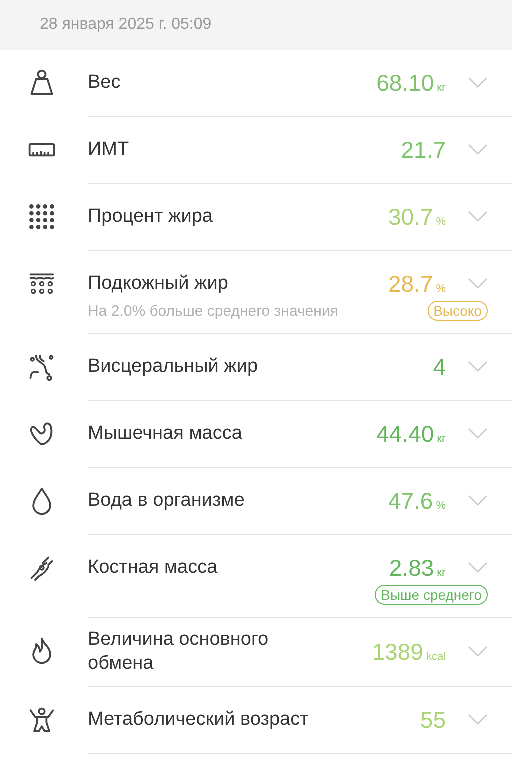 Image resolution: width=512 pixels, height=768 pixels. I want to click on metric-value: 2.83 кг, so click(417, 568).